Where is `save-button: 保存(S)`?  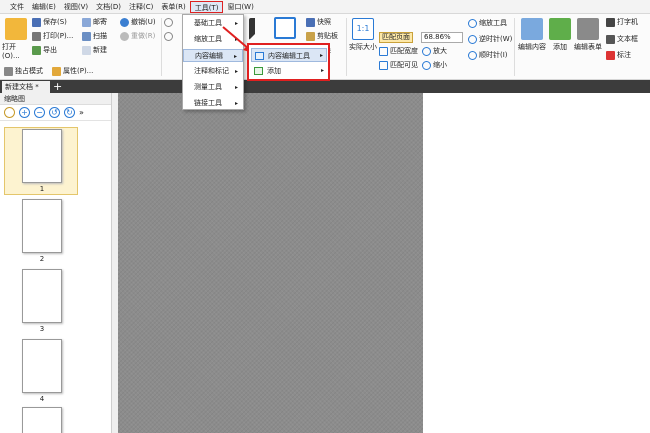 save-button: 保存(S) is located at coordinates (49, 22).